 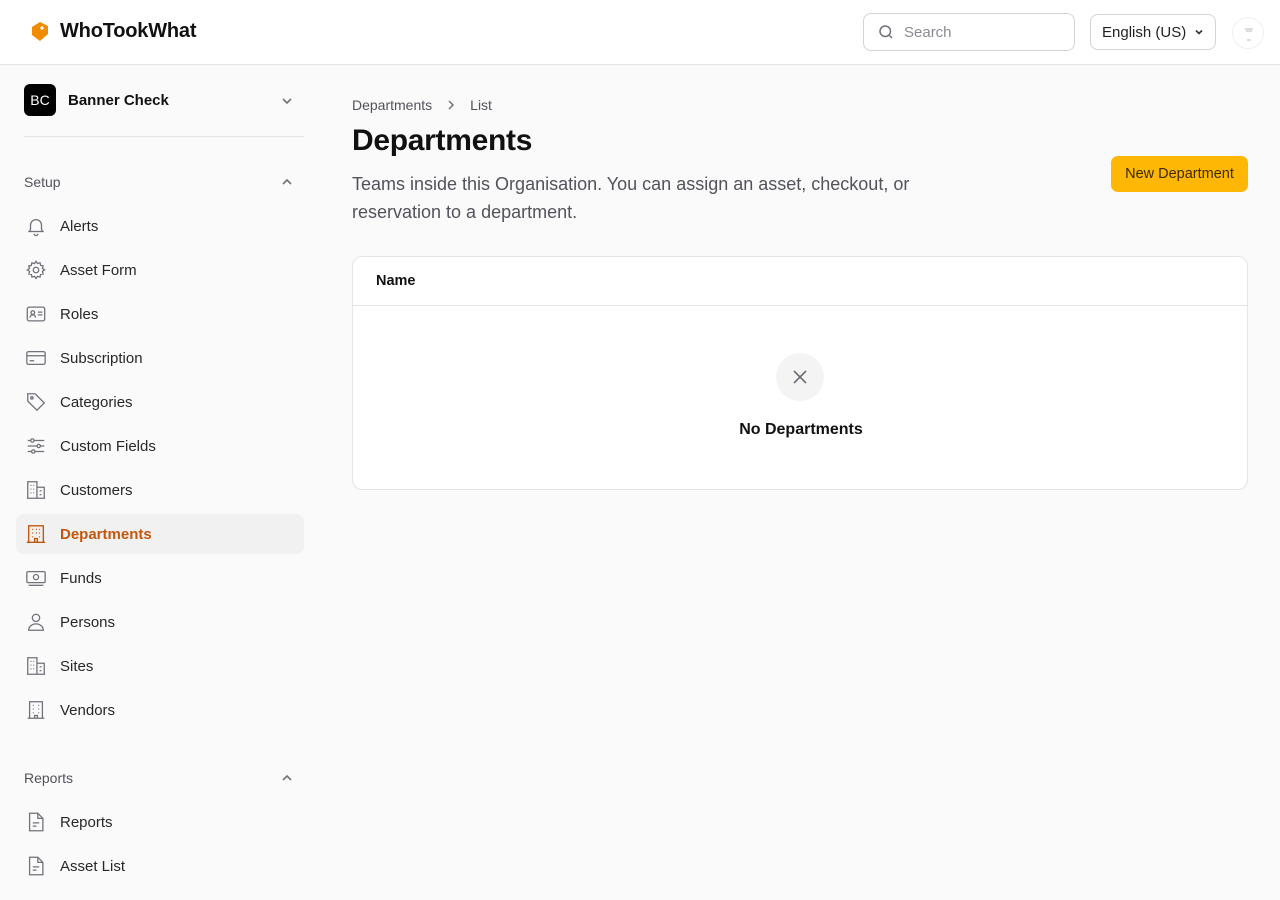 I want to click on column-header-name: Name, so click(x=396, y=281).